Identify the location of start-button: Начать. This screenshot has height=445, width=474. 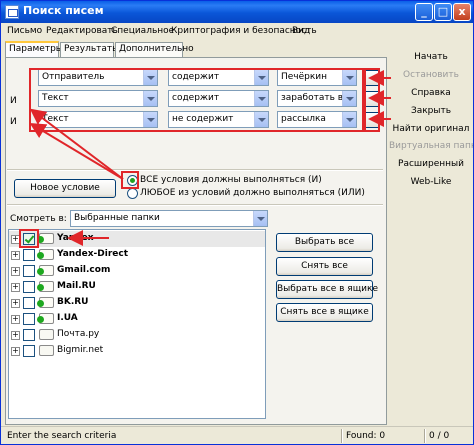
(431, 57).